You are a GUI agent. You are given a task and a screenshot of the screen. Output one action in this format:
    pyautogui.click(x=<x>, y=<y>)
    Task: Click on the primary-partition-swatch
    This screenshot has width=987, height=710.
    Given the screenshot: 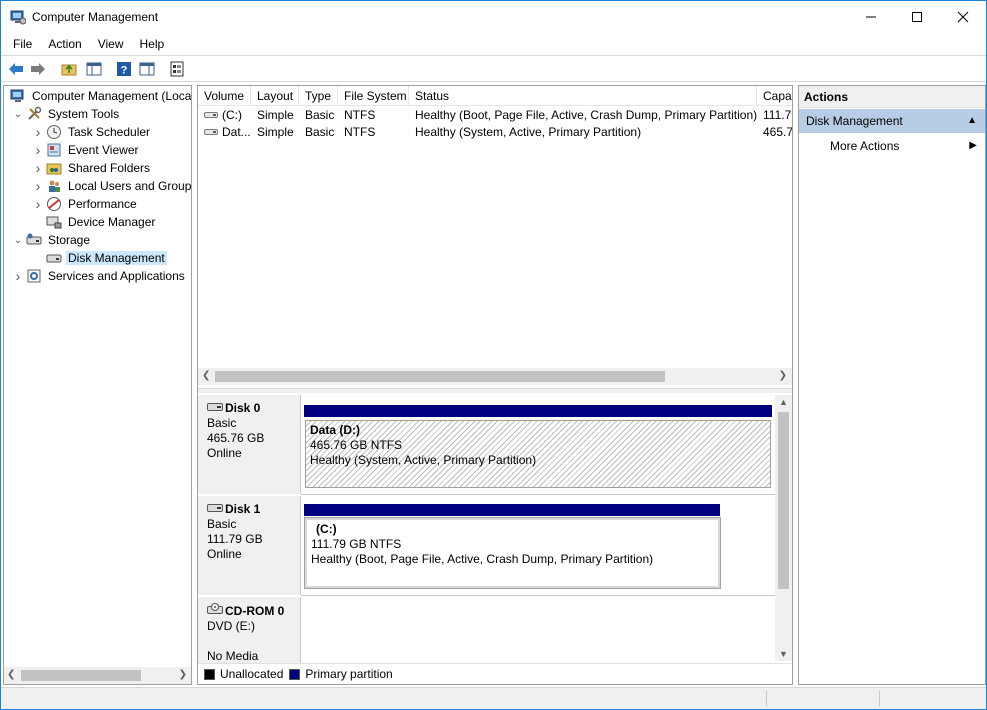 What is the action you would take?
    pyautogui.click(x=295, y=674)
    